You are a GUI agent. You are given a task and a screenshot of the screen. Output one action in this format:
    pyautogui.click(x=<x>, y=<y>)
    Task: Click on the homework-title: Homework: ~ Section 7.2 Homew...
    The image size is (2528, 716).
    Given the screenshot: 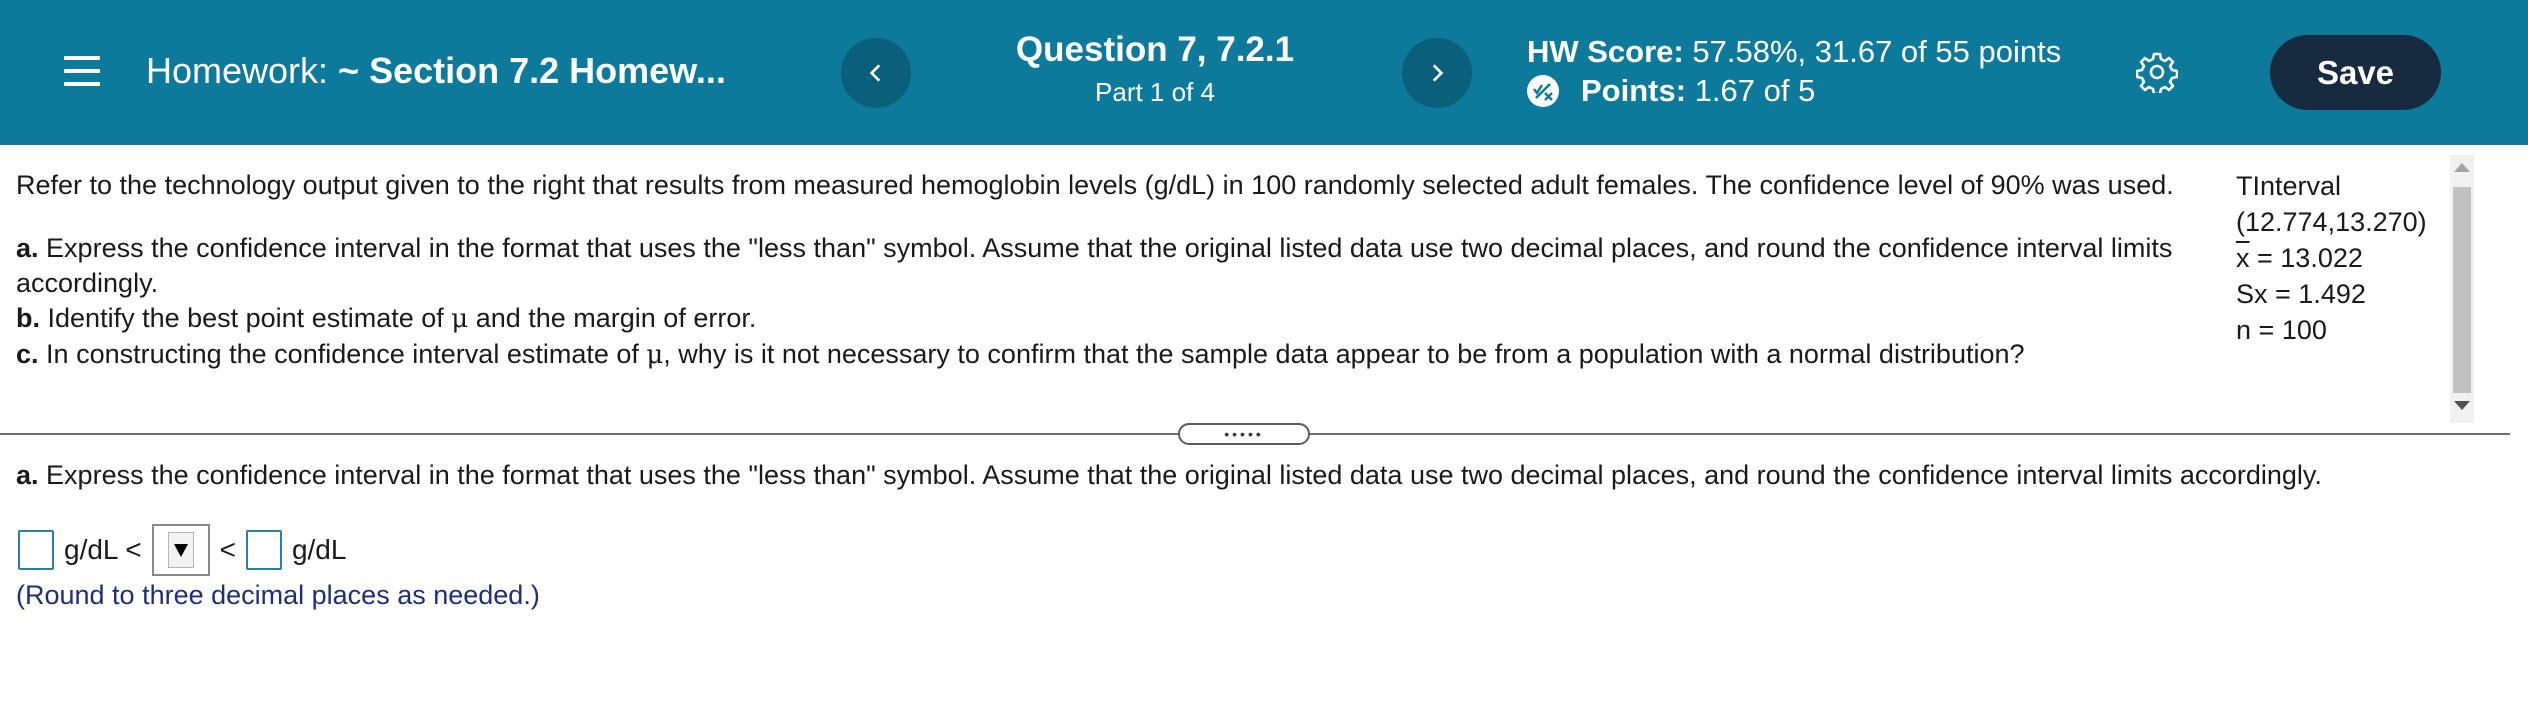 What is the action you would take?
    pyautogui.click(x=436, y=71)
    